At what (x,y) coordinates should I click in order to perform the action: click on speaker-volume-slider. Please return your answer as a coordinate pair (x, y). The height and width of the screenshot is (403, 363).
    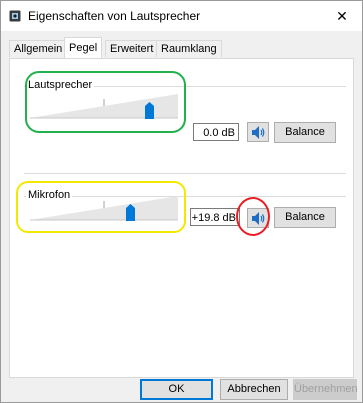
    Looking at the image, I should click on (104, 106).